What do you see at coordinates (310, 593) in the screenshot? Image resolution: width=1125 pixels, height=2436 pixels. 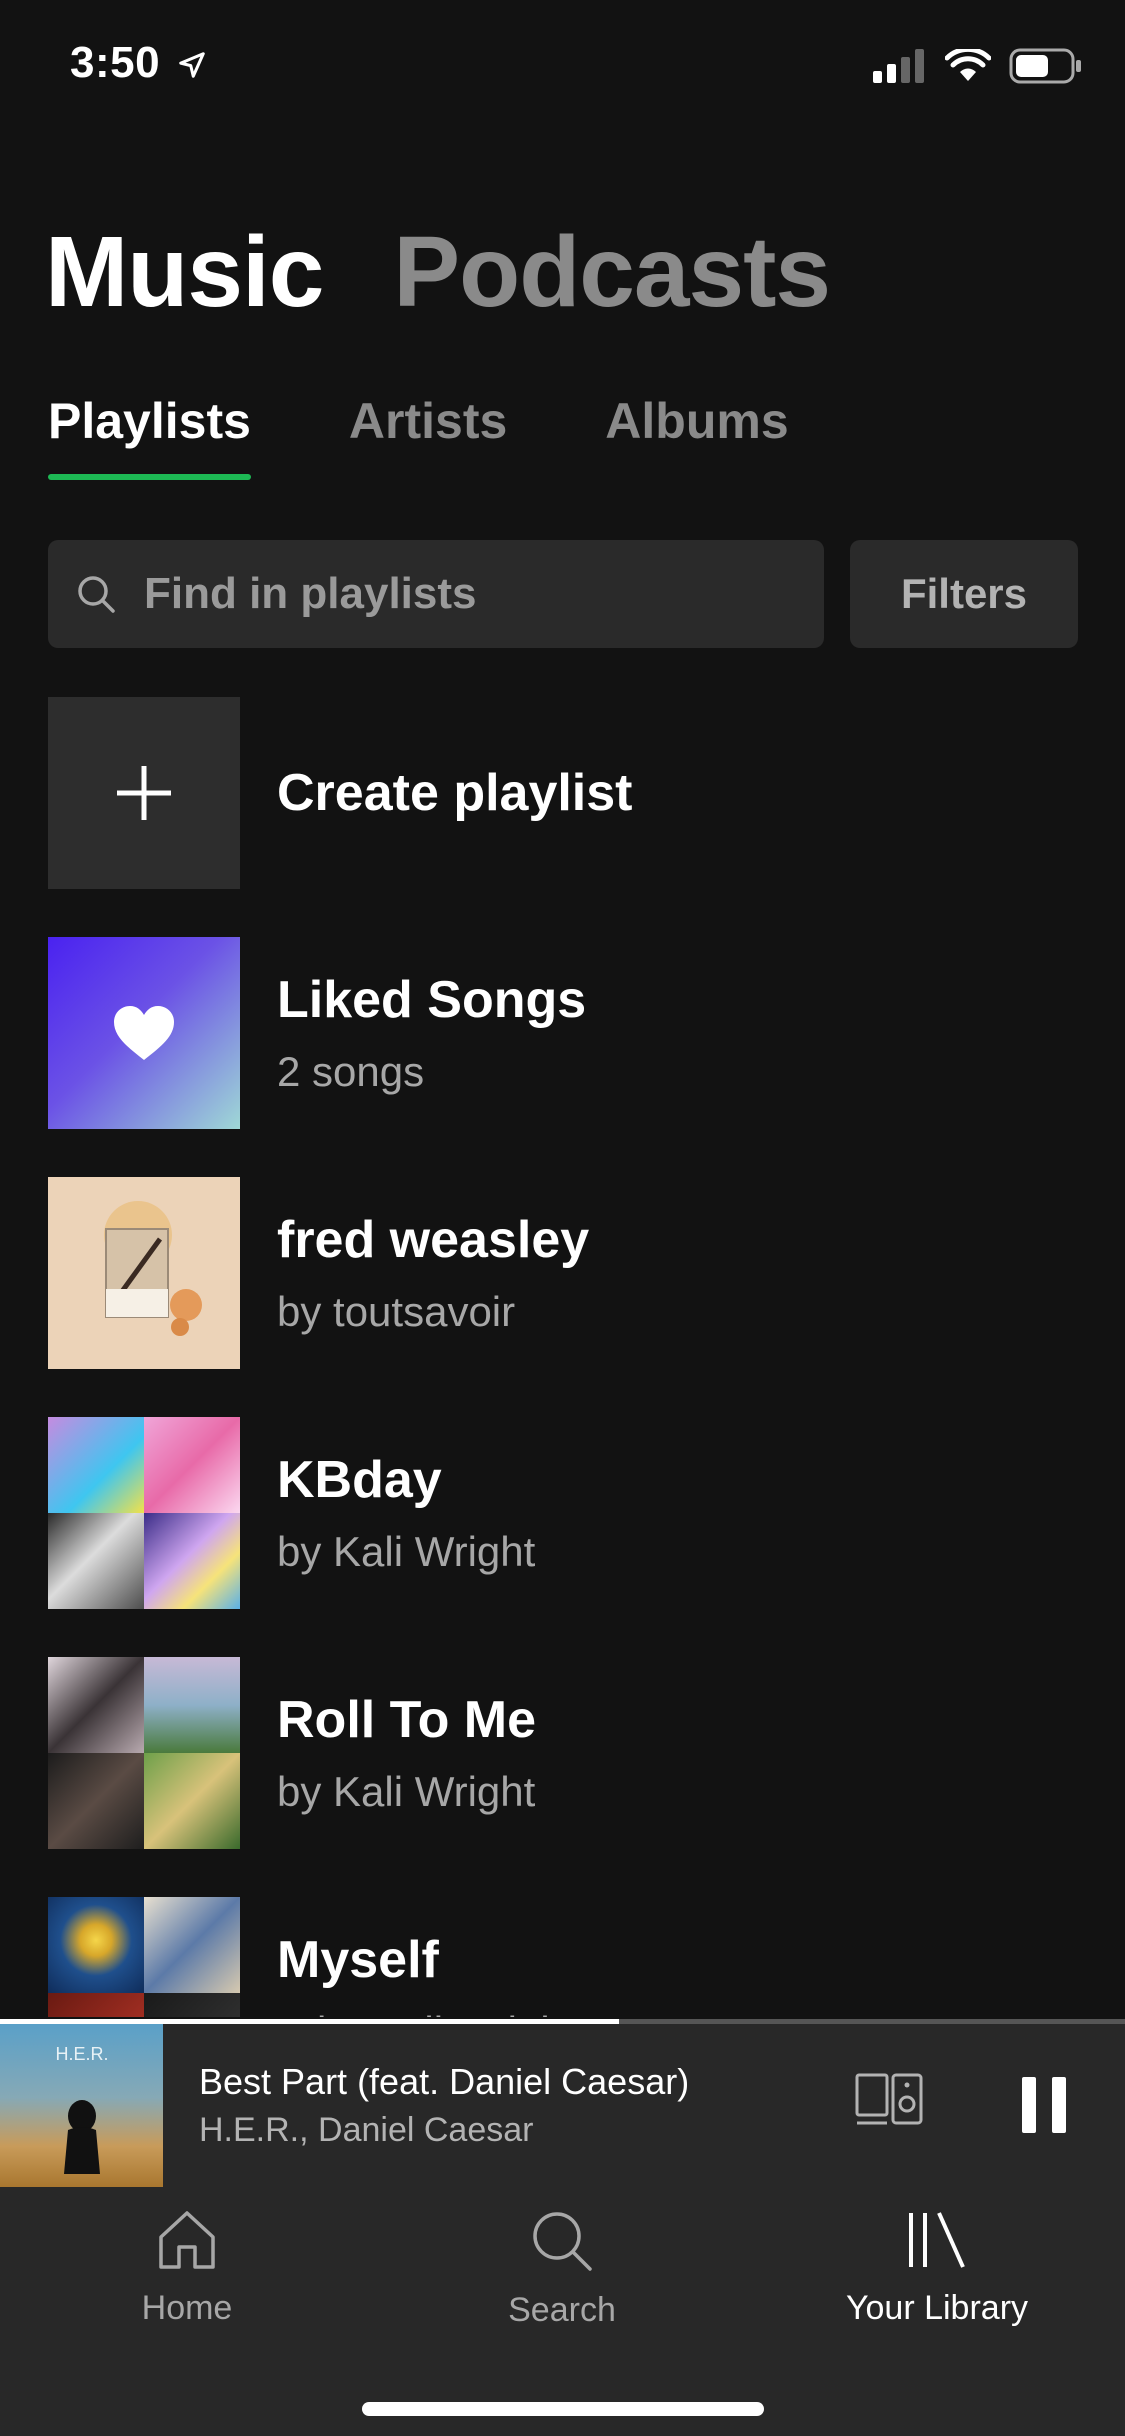 I see `search-placeholder: Find in playlists` at bounding box center [310, 593].